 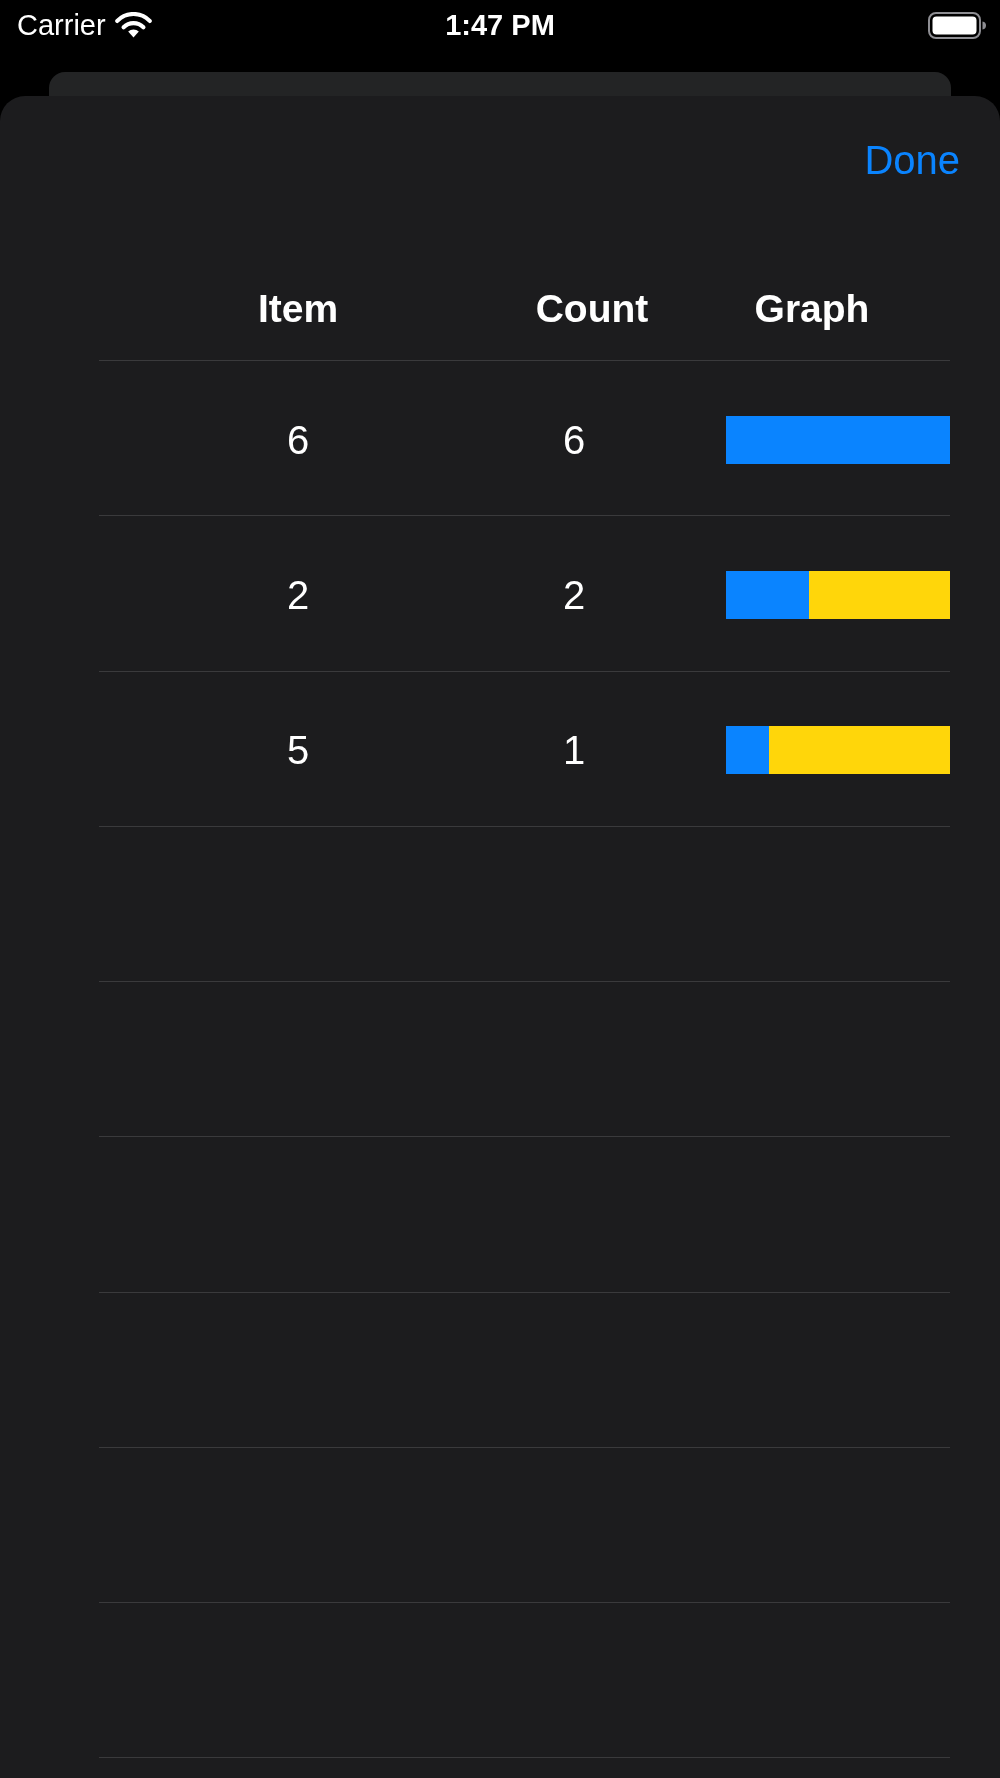 What do you see at coordinates (298, 308) in the screenshot?
I see `column-header: Item` at bounding box center [298, 308].